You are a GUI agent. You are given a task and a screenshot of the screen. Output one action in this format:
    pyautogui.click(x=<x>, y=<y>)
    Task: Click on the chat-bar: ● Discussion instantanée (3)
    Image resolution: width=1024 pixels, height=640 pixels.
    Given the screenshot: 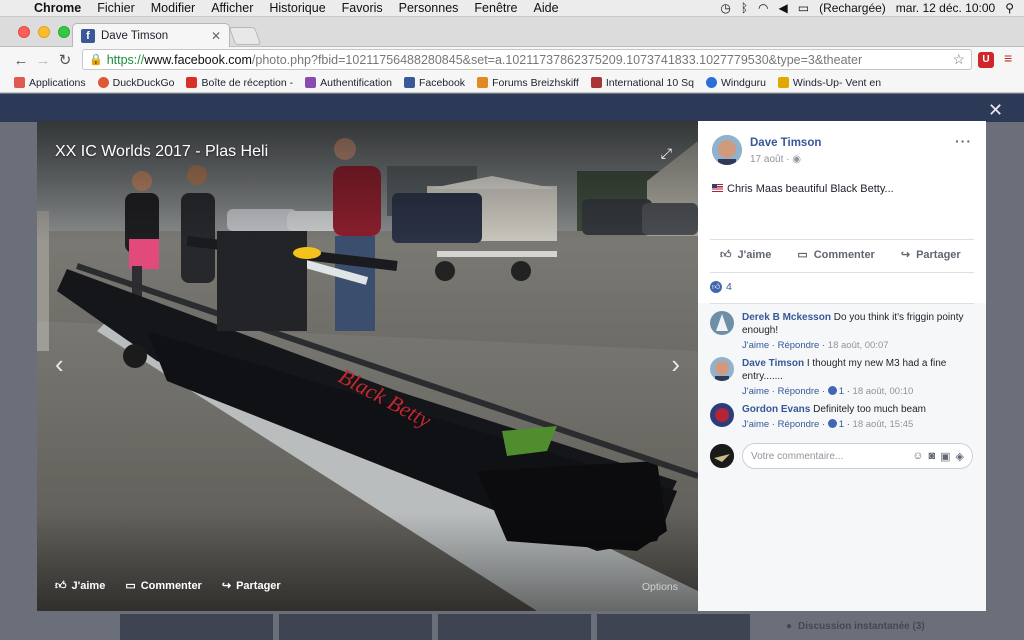 What is the action you would take?
    pyautogui.click(x=855, y=626)
    